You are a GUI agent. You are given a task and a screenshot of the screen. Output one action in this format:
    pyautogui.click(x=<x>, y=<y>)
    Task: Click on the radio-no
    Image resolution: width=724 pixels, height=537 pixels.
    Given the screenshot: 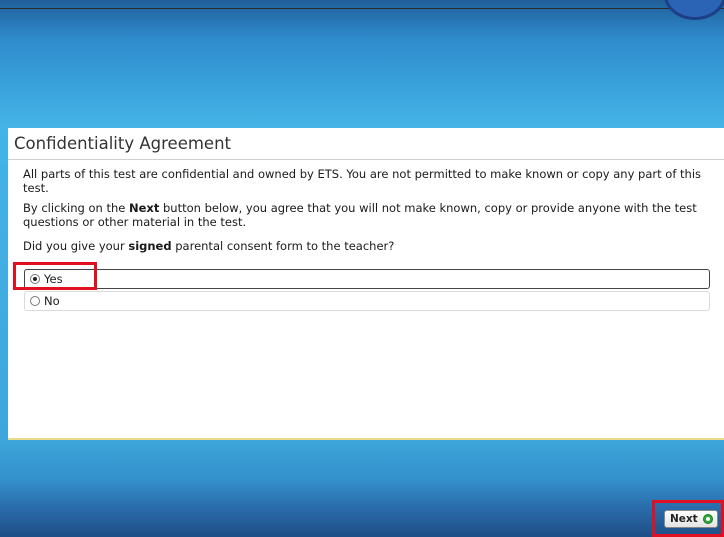 What is the action you would take?
    pyautogui.click(x=35, y=301)
    